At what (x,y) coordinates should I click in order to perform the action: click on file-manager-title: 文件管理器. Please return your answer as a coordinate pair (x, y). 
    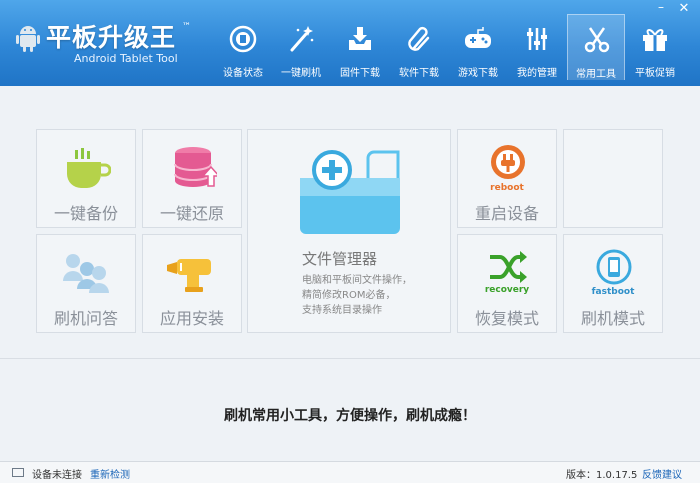
    Looking at the image, I should click on (340, 259).